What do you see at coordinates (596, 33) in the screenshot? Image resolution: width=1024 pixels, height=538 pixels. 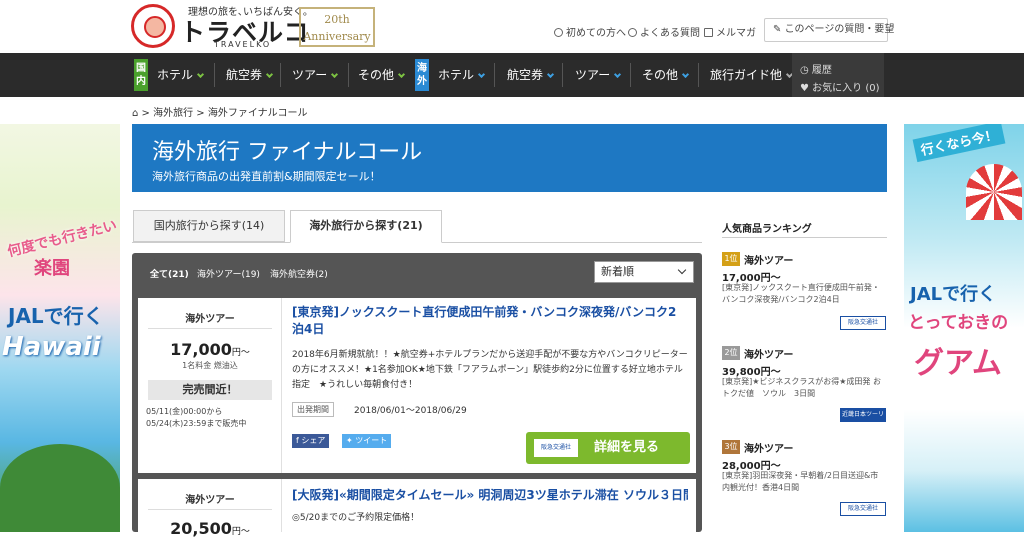 I see `link-first-time-label: 初めての方へ` at bounding box center [596, 33].